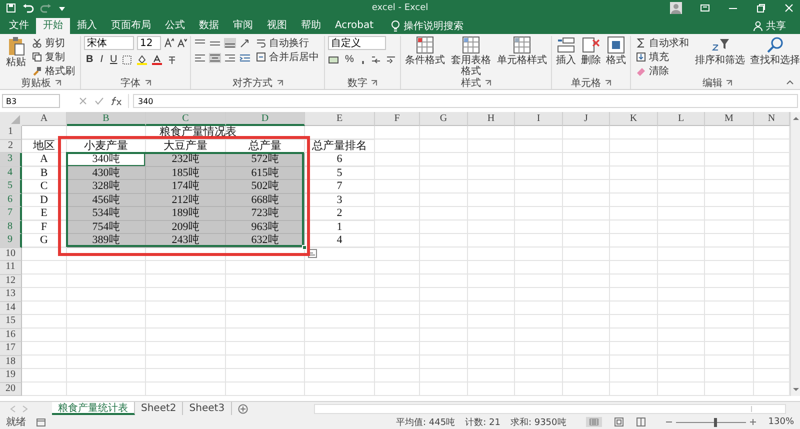 Image resolution: width=800 pixels, height=429 pixels. Describe the element at coordinates (753, 422) in the screenshot. I see `zoom-in-icon` at that location.